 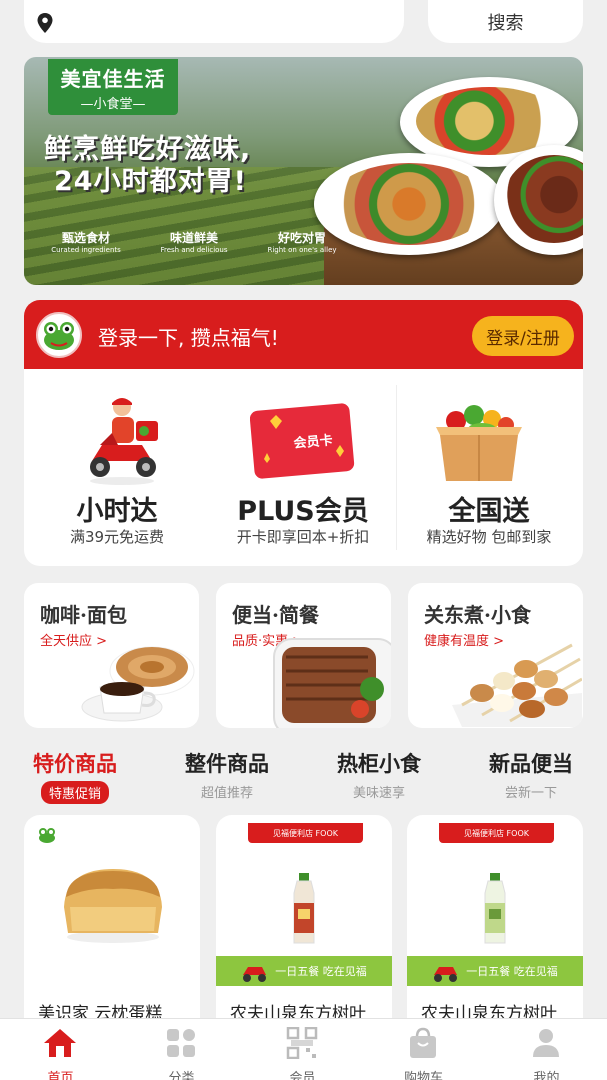 What do you see at coordinates (523, 336) in the screenshot?
I see `login-register-button: 登录/注册` at bounding box center [523, 336].